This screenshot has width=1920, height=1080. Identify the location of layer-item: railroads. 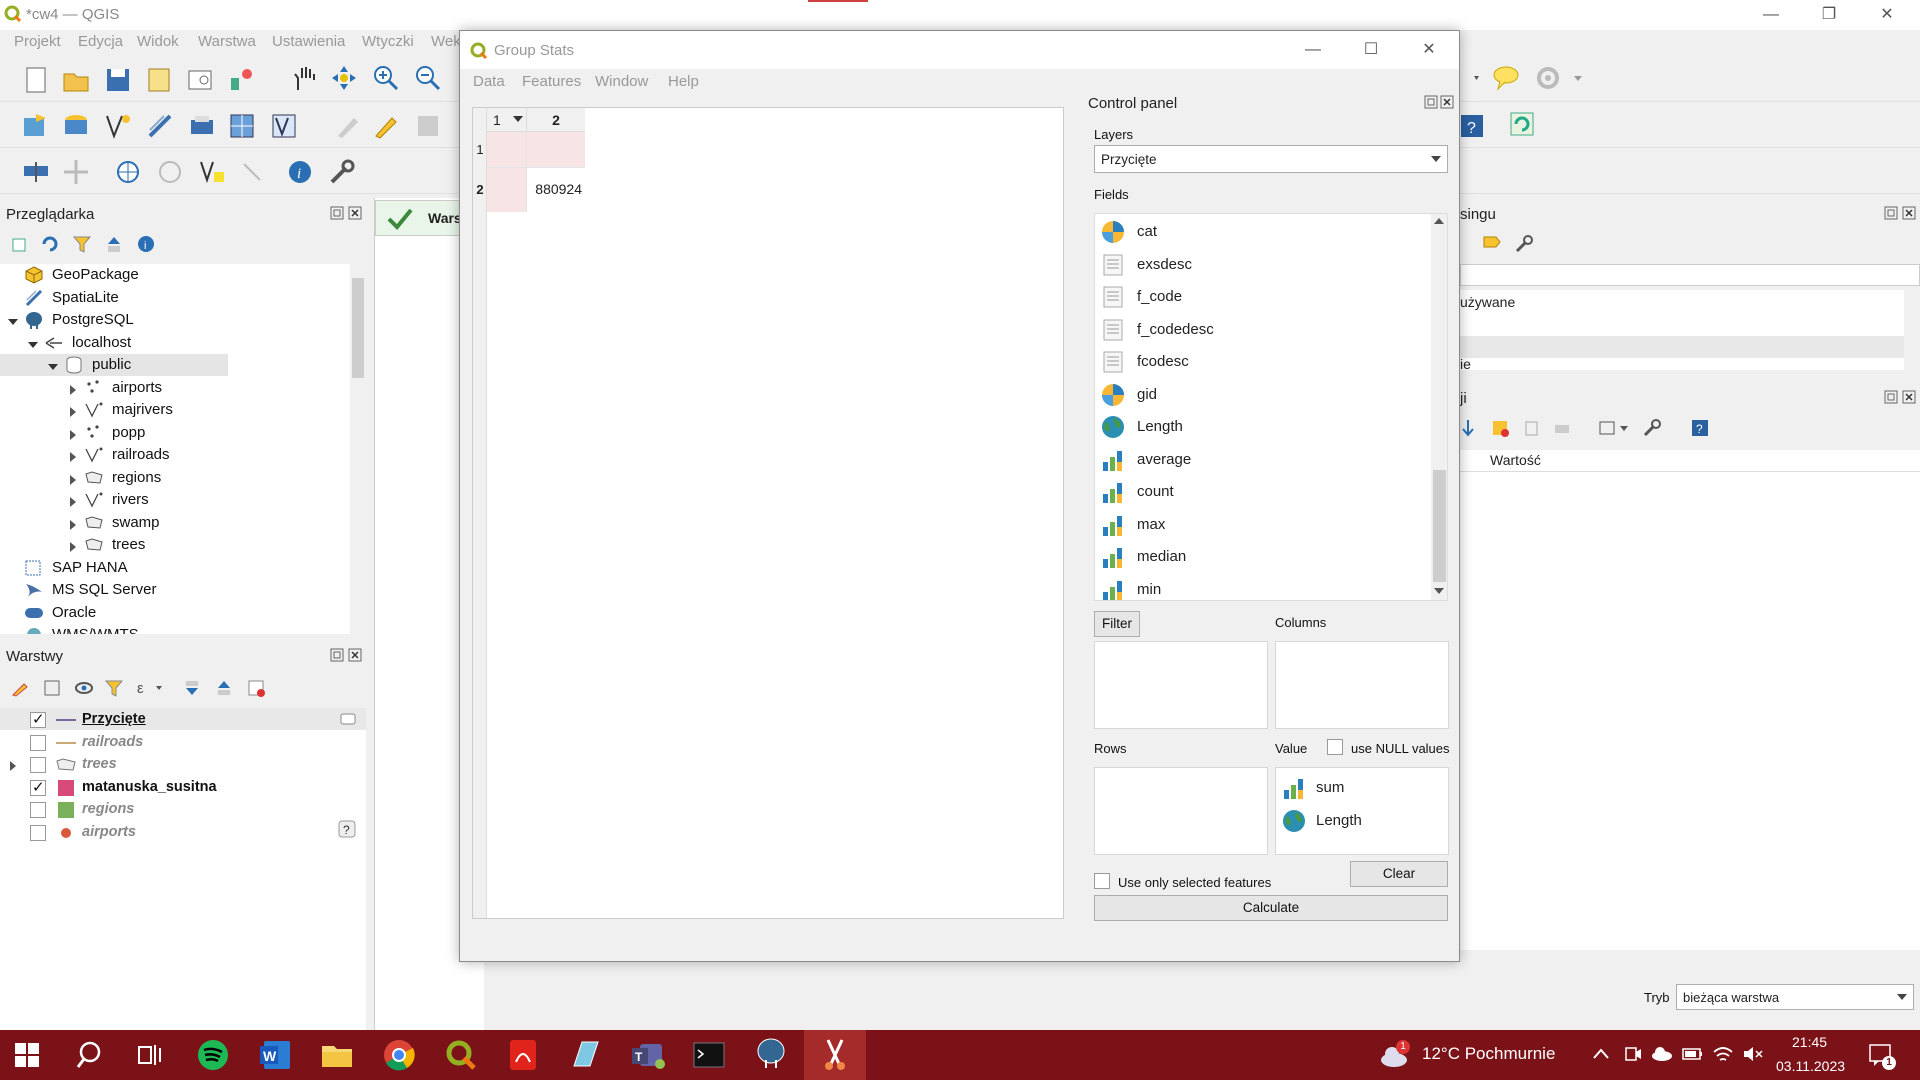
(165, 744).